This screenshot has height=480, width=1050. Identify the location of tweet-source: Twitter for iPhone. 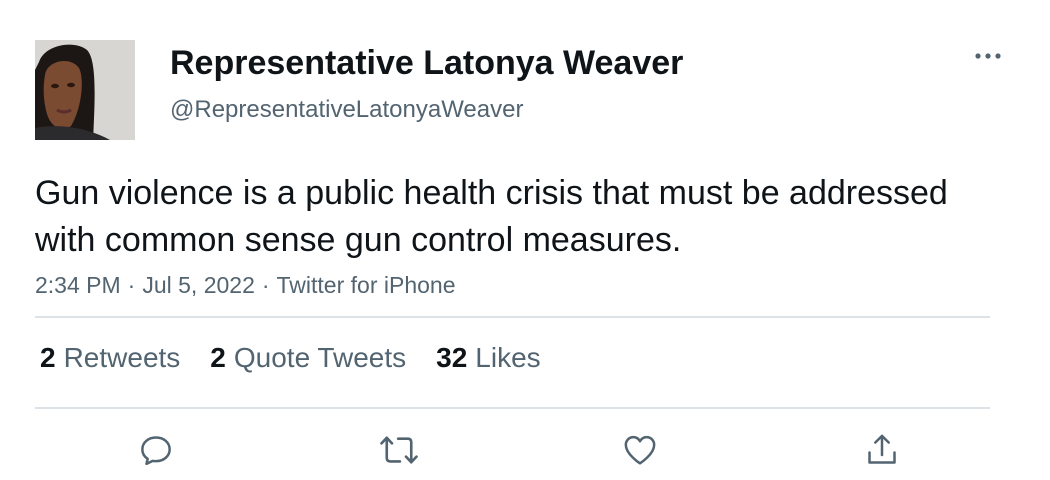
(366, 285).